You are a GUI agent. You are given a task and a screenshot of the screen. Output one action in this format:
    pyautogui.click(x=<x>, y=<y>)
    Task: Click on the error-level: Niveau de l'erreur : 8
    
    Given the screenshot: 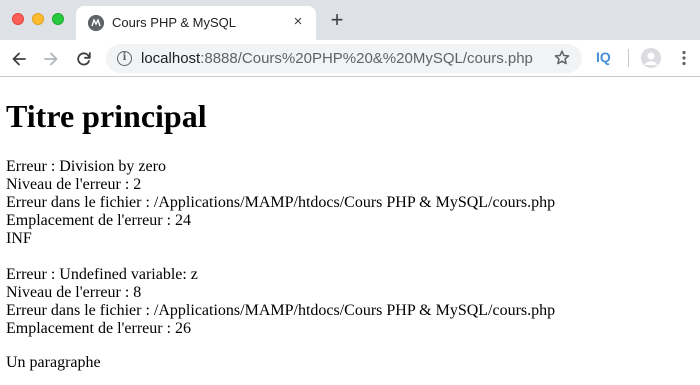 What is the action you would take?
    pyautogui.click(x=74, y=292)
    